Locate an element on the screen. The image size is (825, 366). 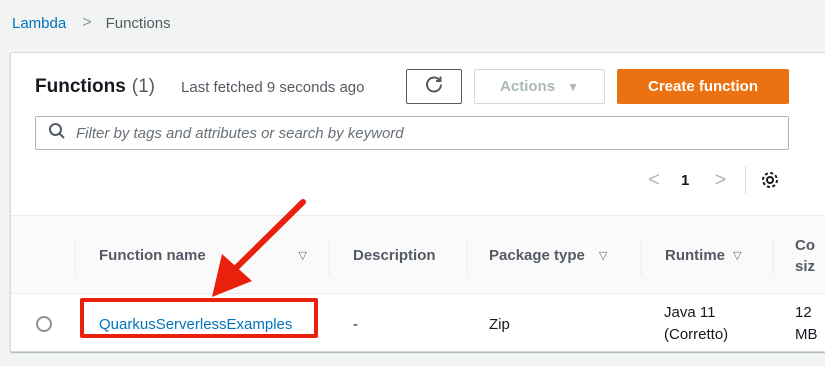
chevron-right-icon: > is located at coordinates (720, 180).